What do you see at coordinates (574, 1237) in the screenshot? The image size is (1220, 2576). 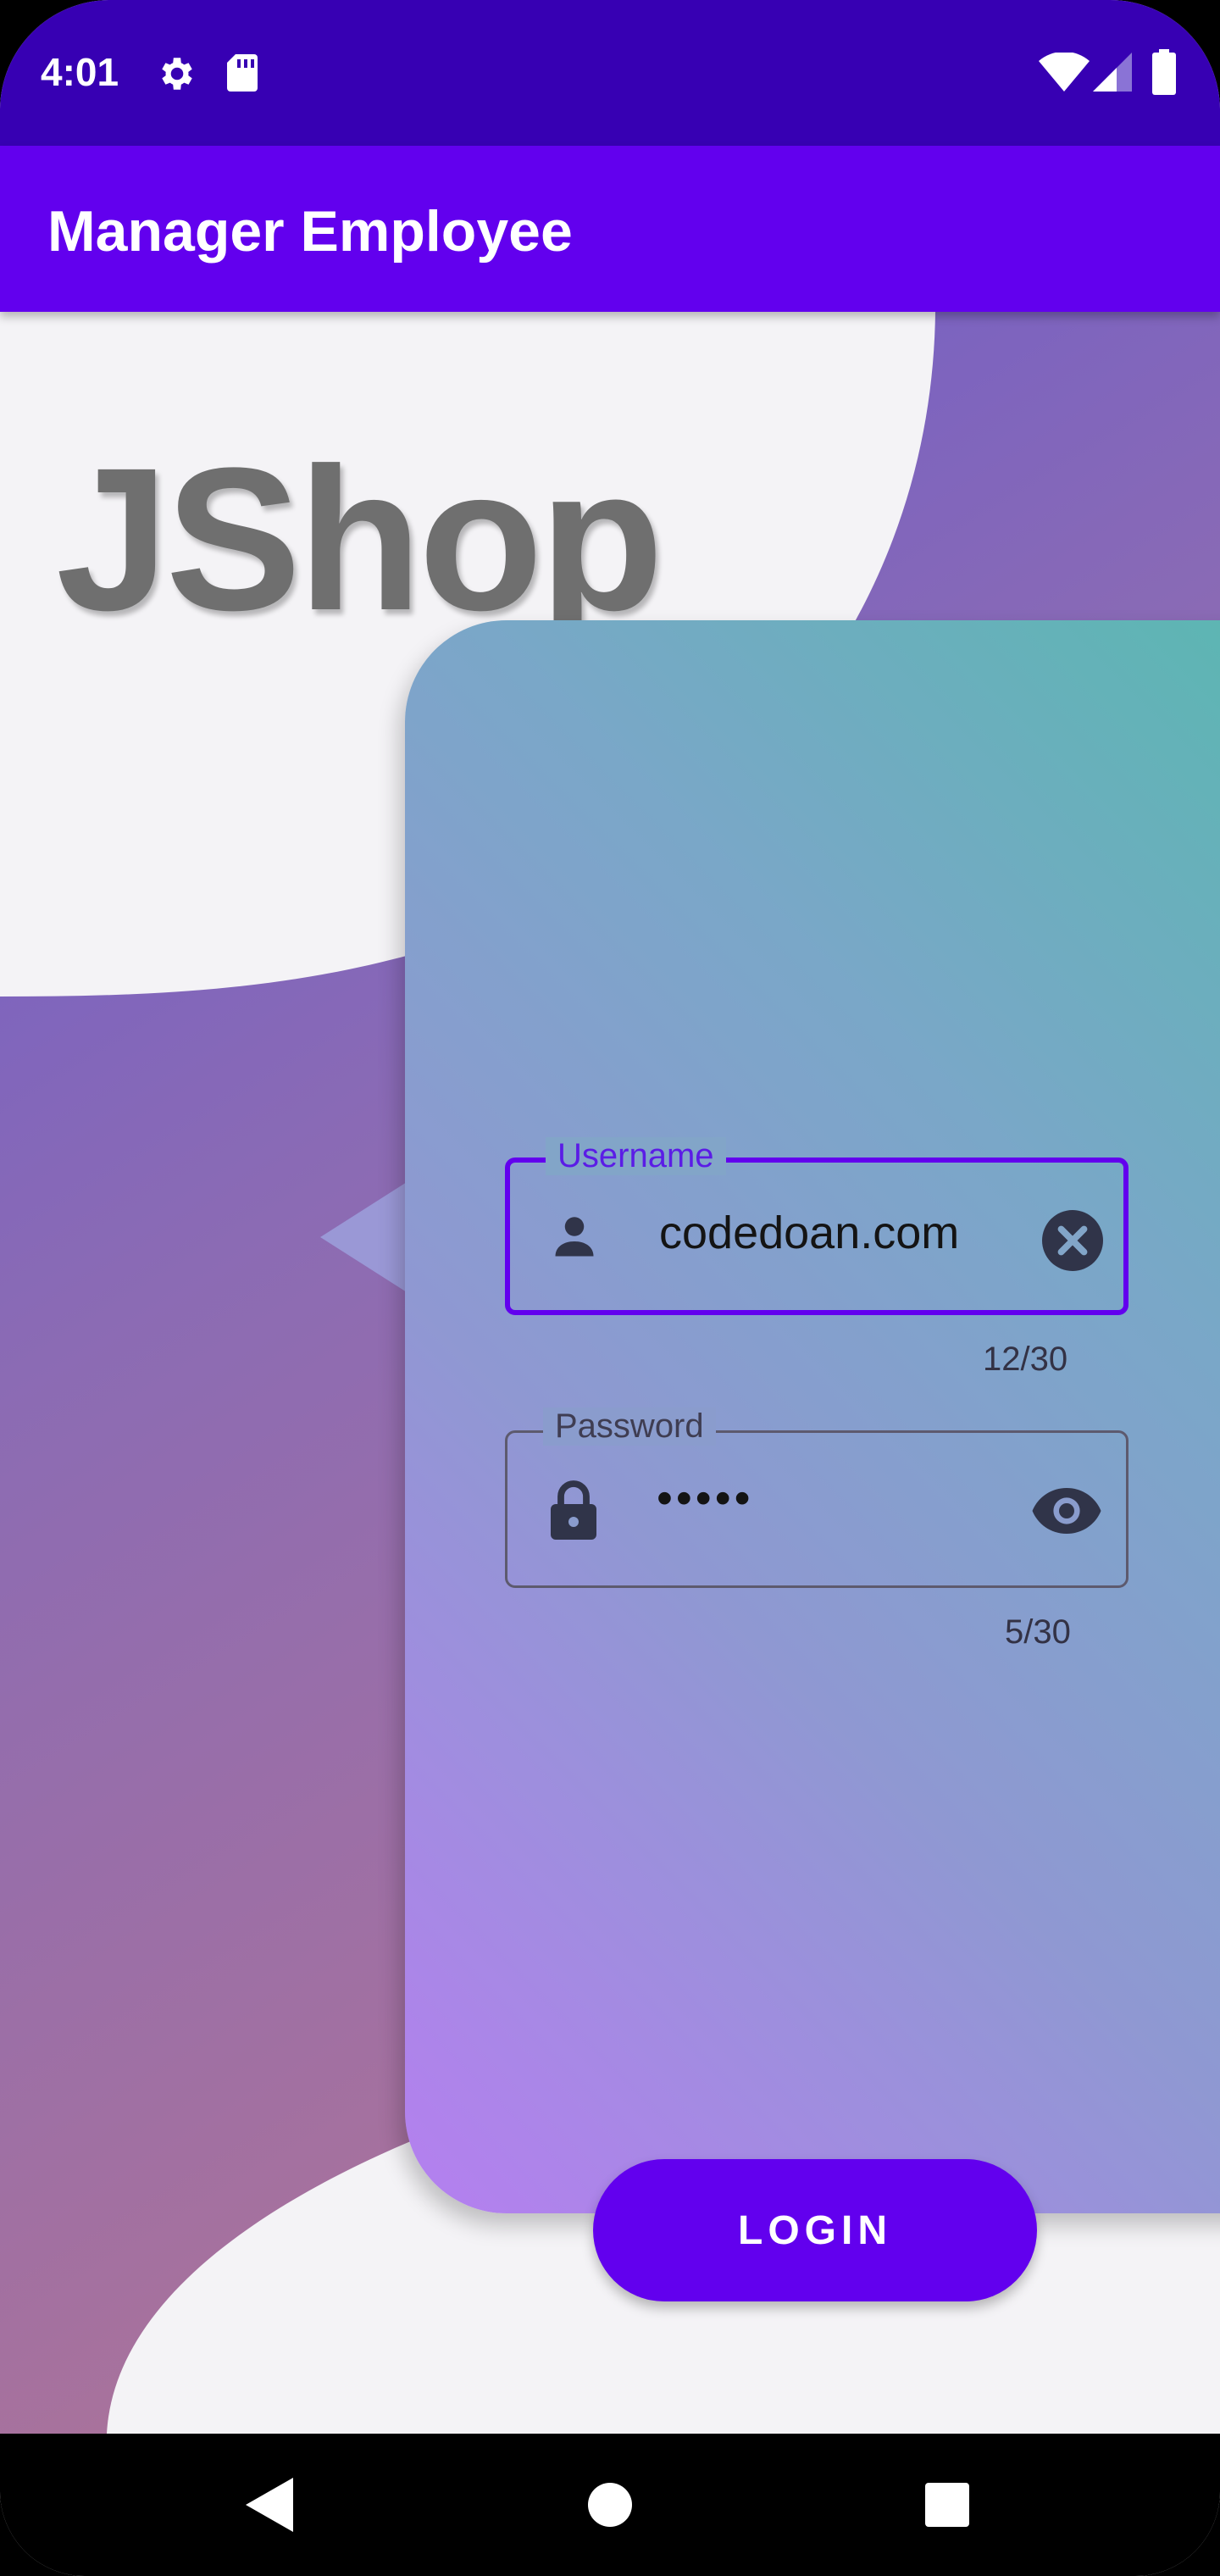 I see `person-icon` at bounding box center [574, 1237].